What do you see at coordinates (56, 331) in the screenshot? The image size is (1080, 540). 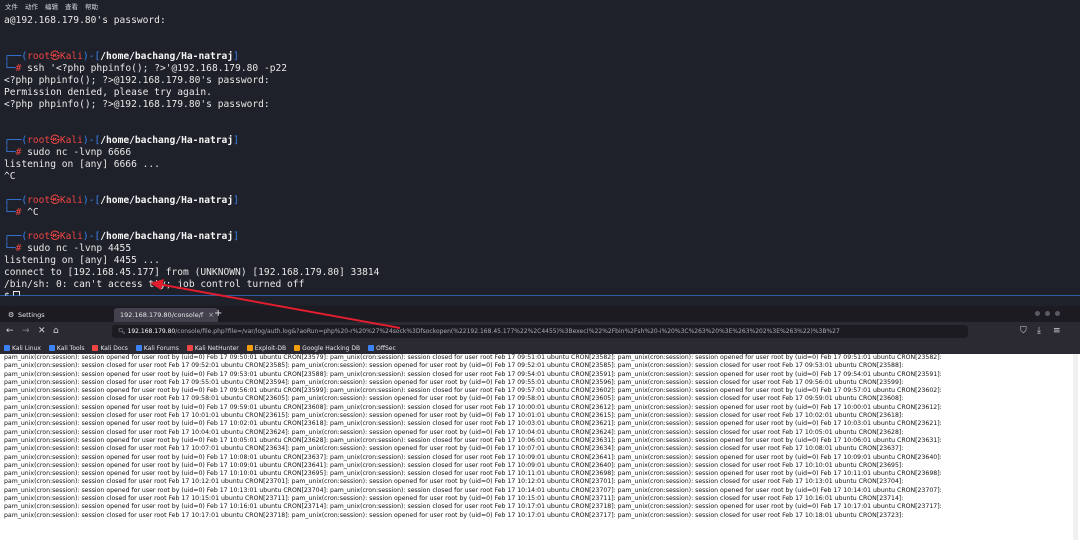 I see `home-icon: ⌂` at bounding box center [56, 331].